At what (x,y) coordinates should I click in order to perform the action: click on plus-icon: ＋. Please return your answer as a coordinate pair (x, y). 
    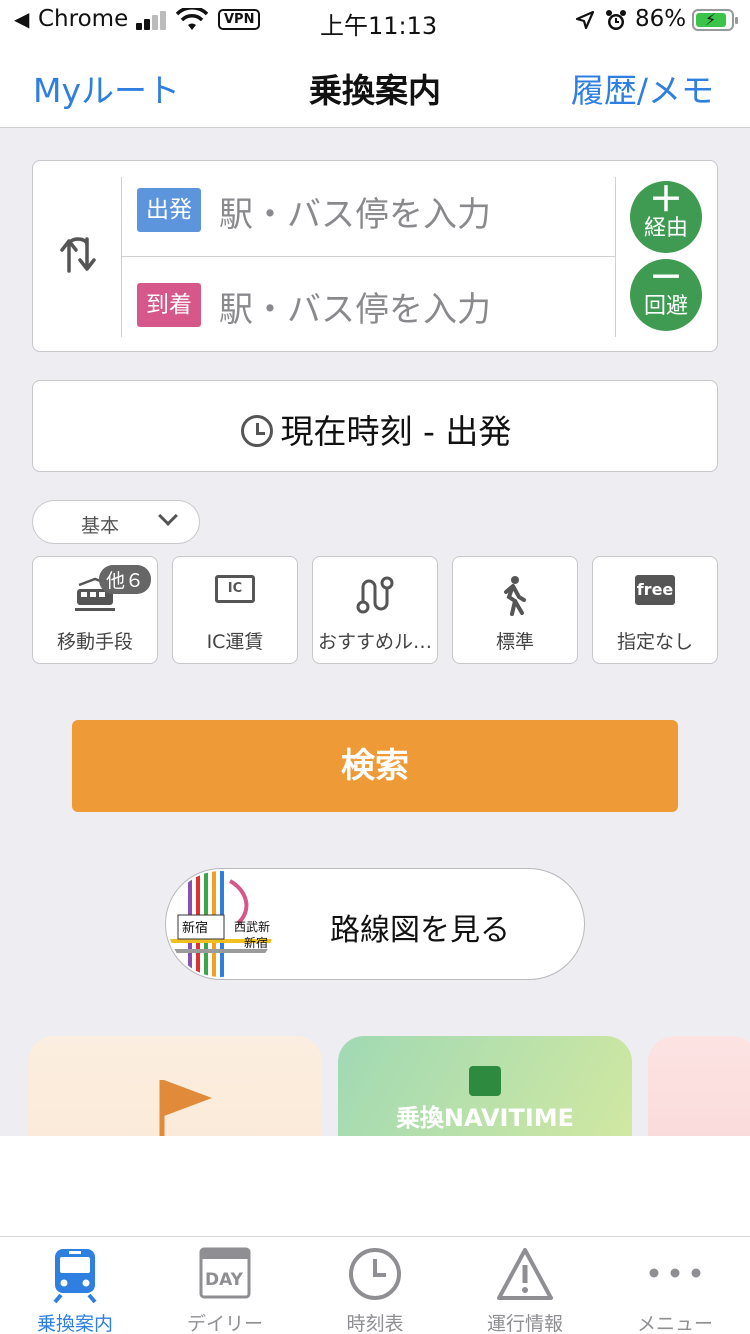
    Looking at the image, I should click on (666, 200).